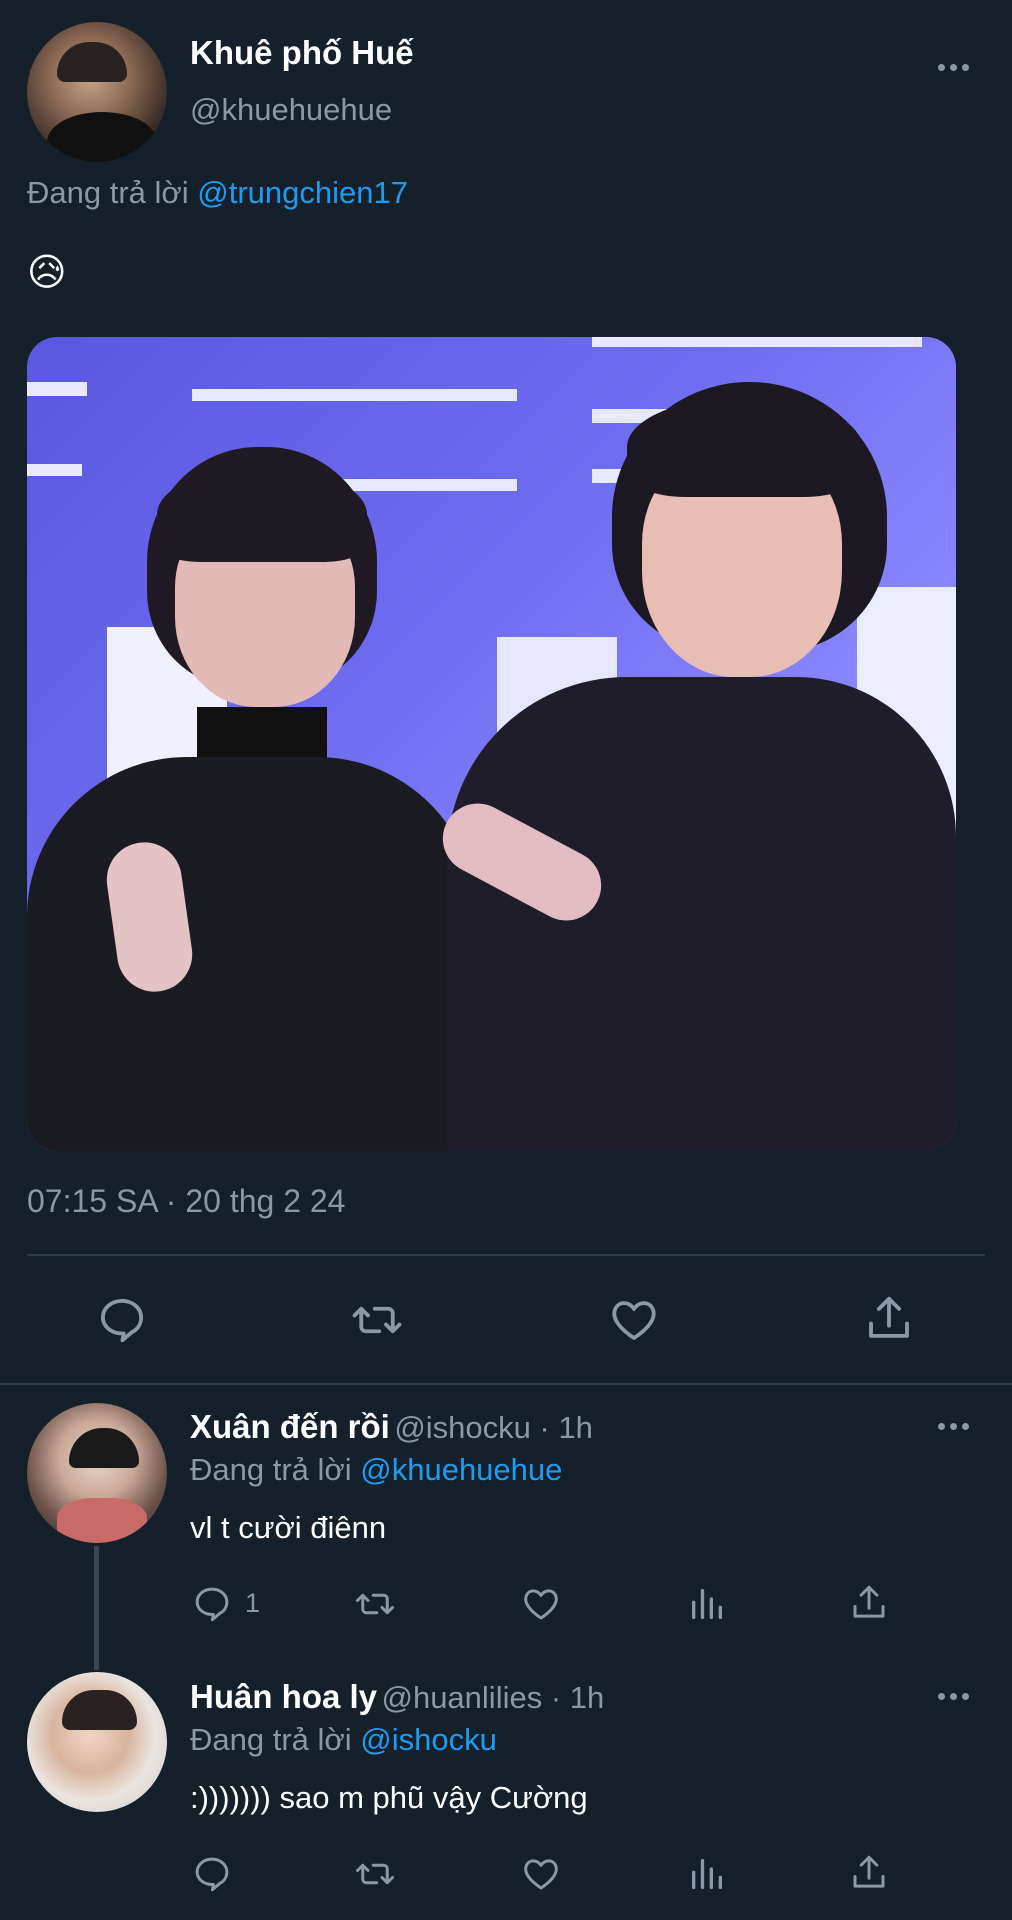 The height and width of the screenshot is (1920, 1012). I want to click on reply-to-link: @ishocku, so click(428, 1739).